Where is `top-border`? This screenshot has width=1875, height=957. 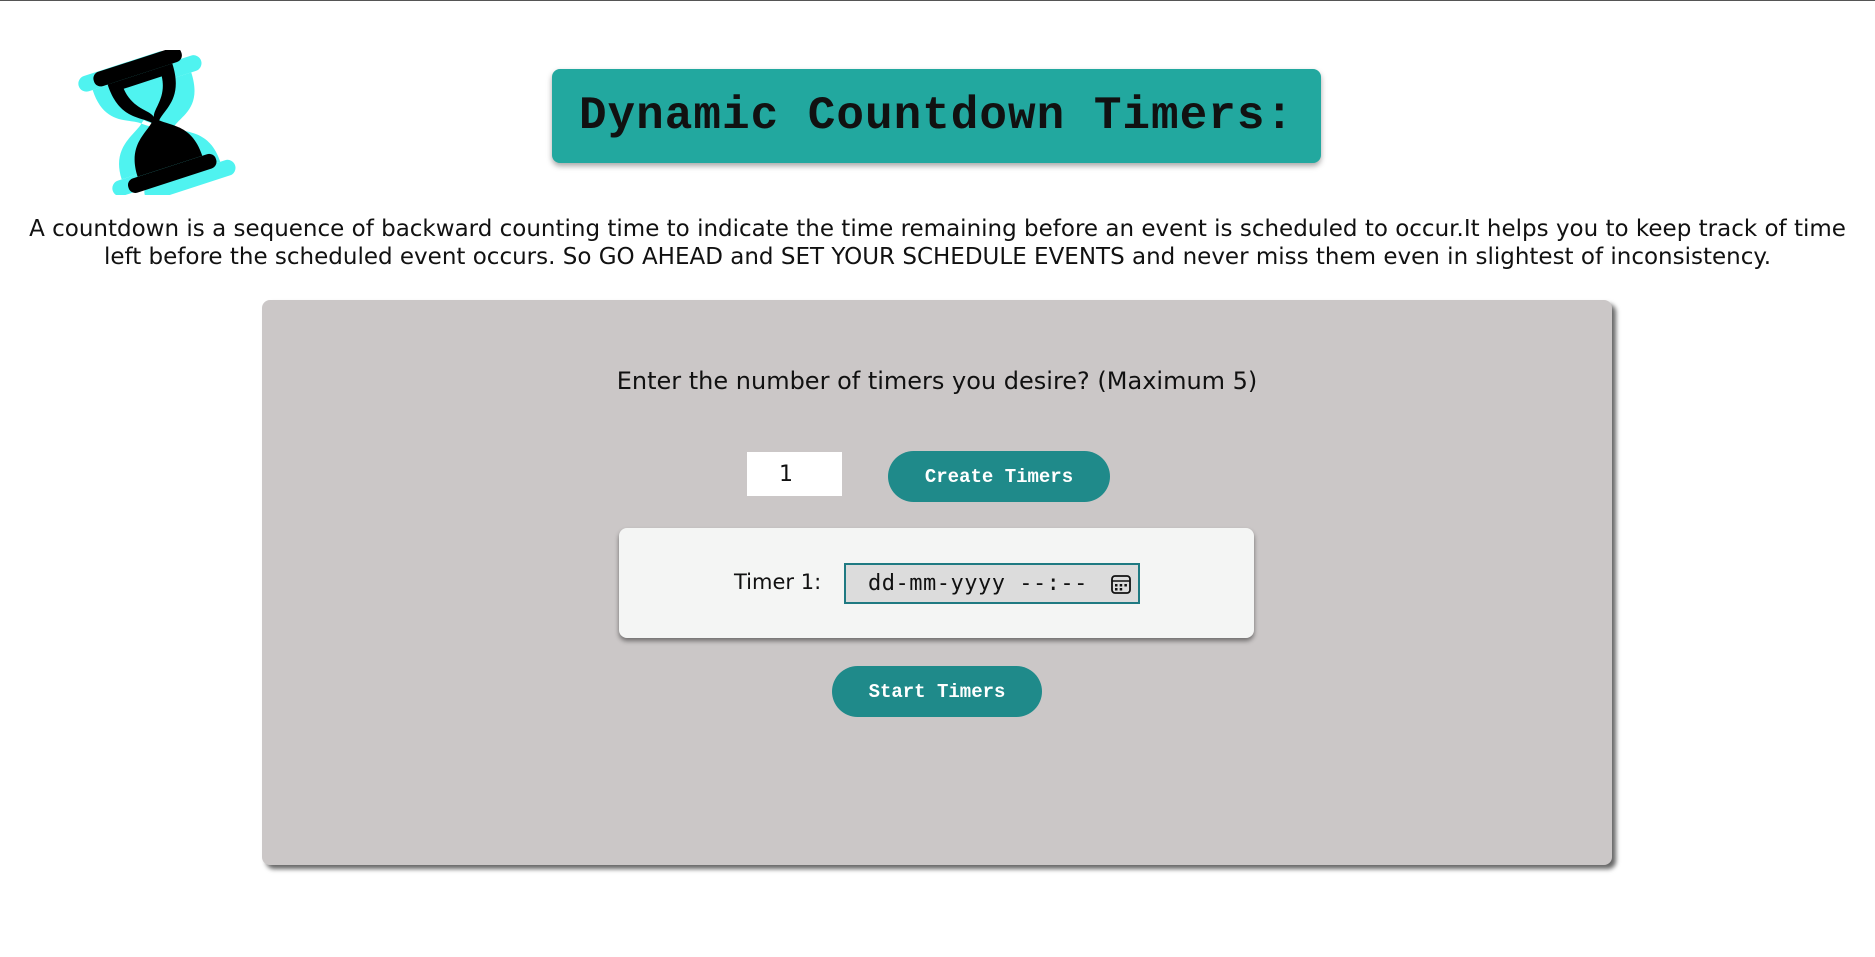
top-border is located at coordinates (937, 0).